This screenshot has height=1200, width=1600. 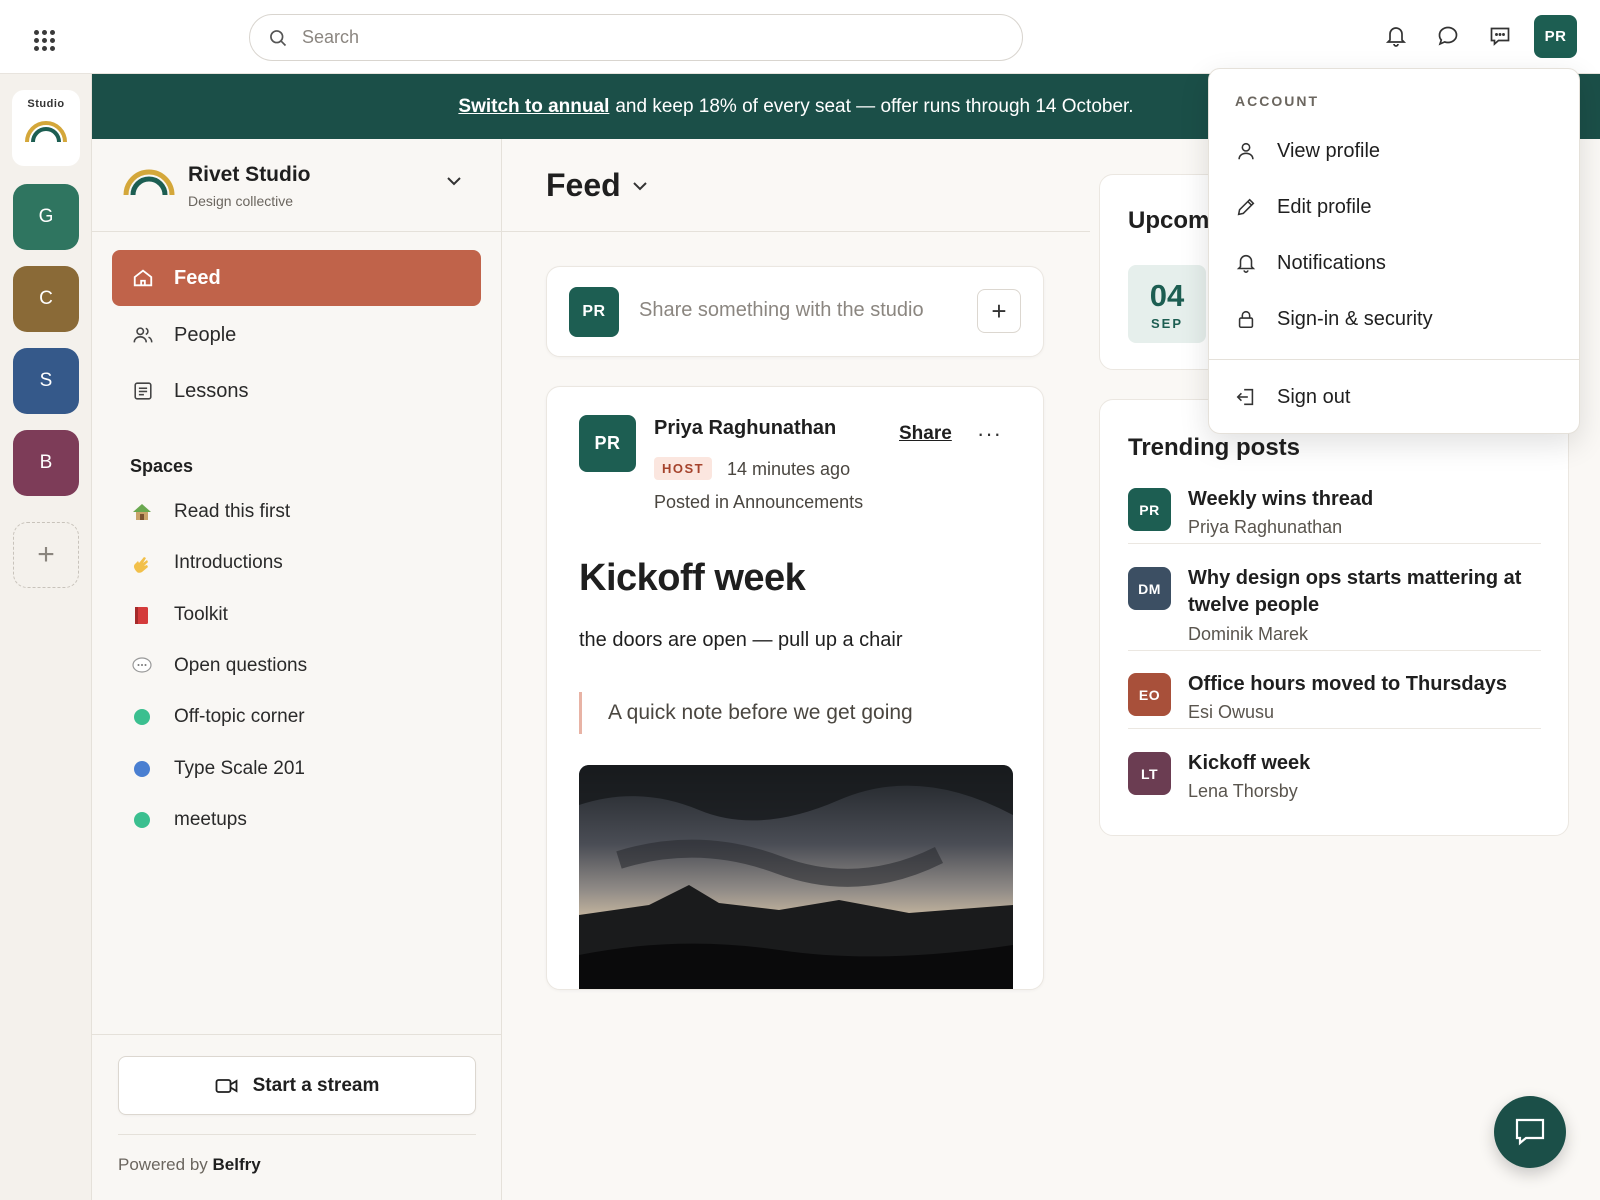 What do you see at coordinates (1334, 779) in the screenshot?
I see `trending-item: LT Kickoff week Lena Thorsby` at bounding box center [1334, 779].